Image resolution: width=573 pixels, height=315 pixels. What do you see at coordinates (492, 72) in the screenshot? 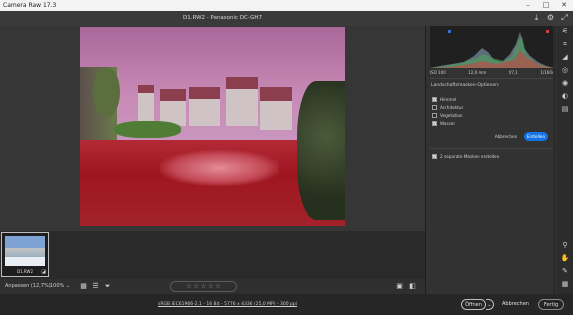
I see `exif-readout: ISO 100 12,0 mm f/7,1 1/160s` at bounding box center [492, 72].